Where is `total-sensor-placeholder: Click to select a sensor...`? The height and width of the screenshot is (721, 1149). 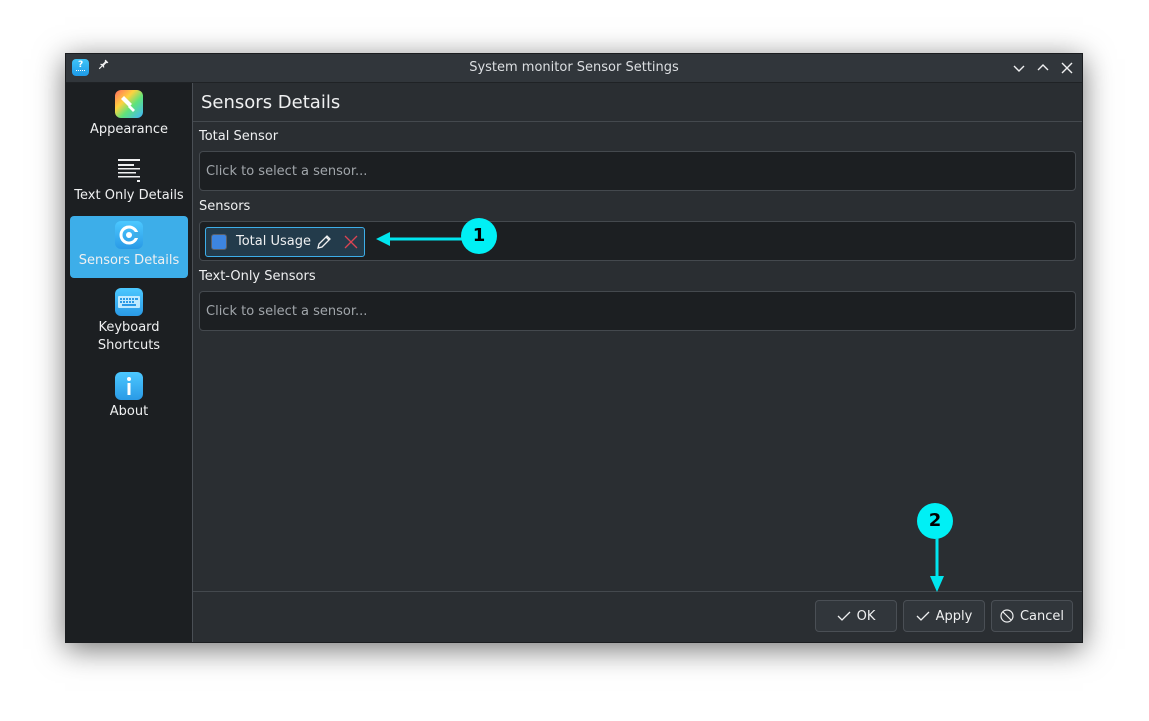
total-sensor-placeholder: Click to select a sensor... is located at coordinates (287, 171).